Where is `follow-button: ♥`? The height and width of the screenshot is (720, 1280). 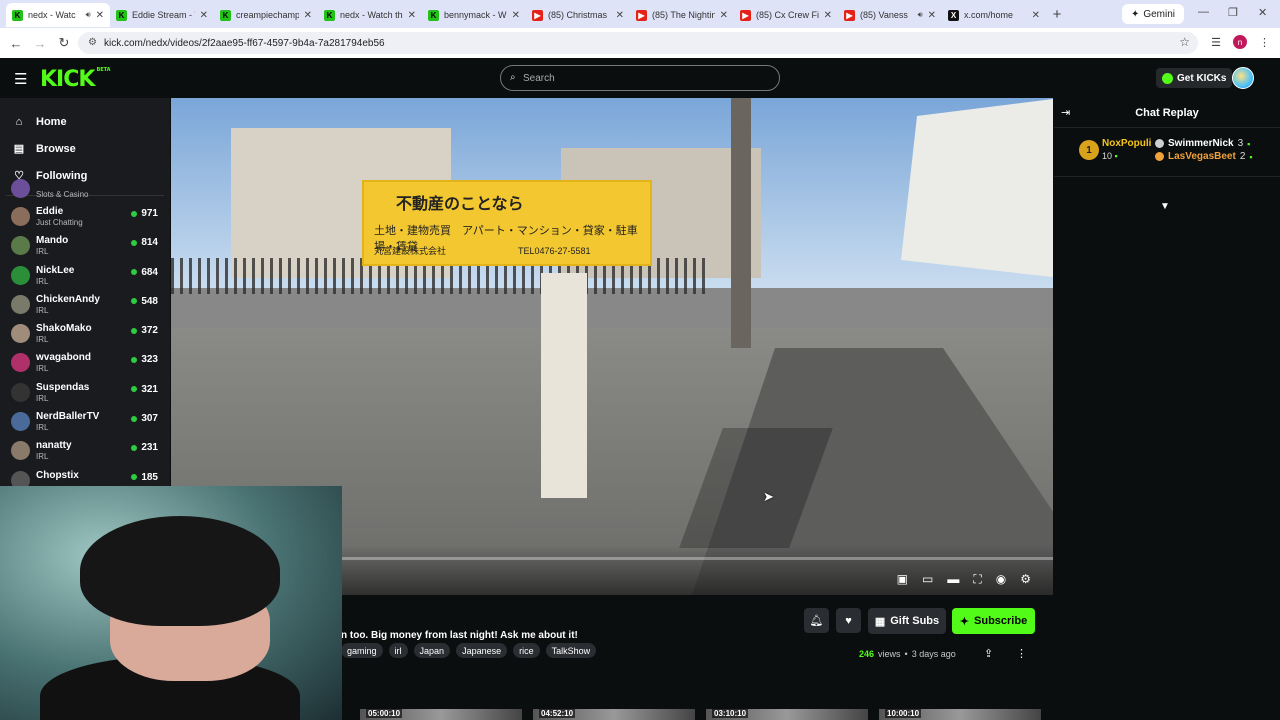
follow-button: ♥ is located at coordinates (848, 620).